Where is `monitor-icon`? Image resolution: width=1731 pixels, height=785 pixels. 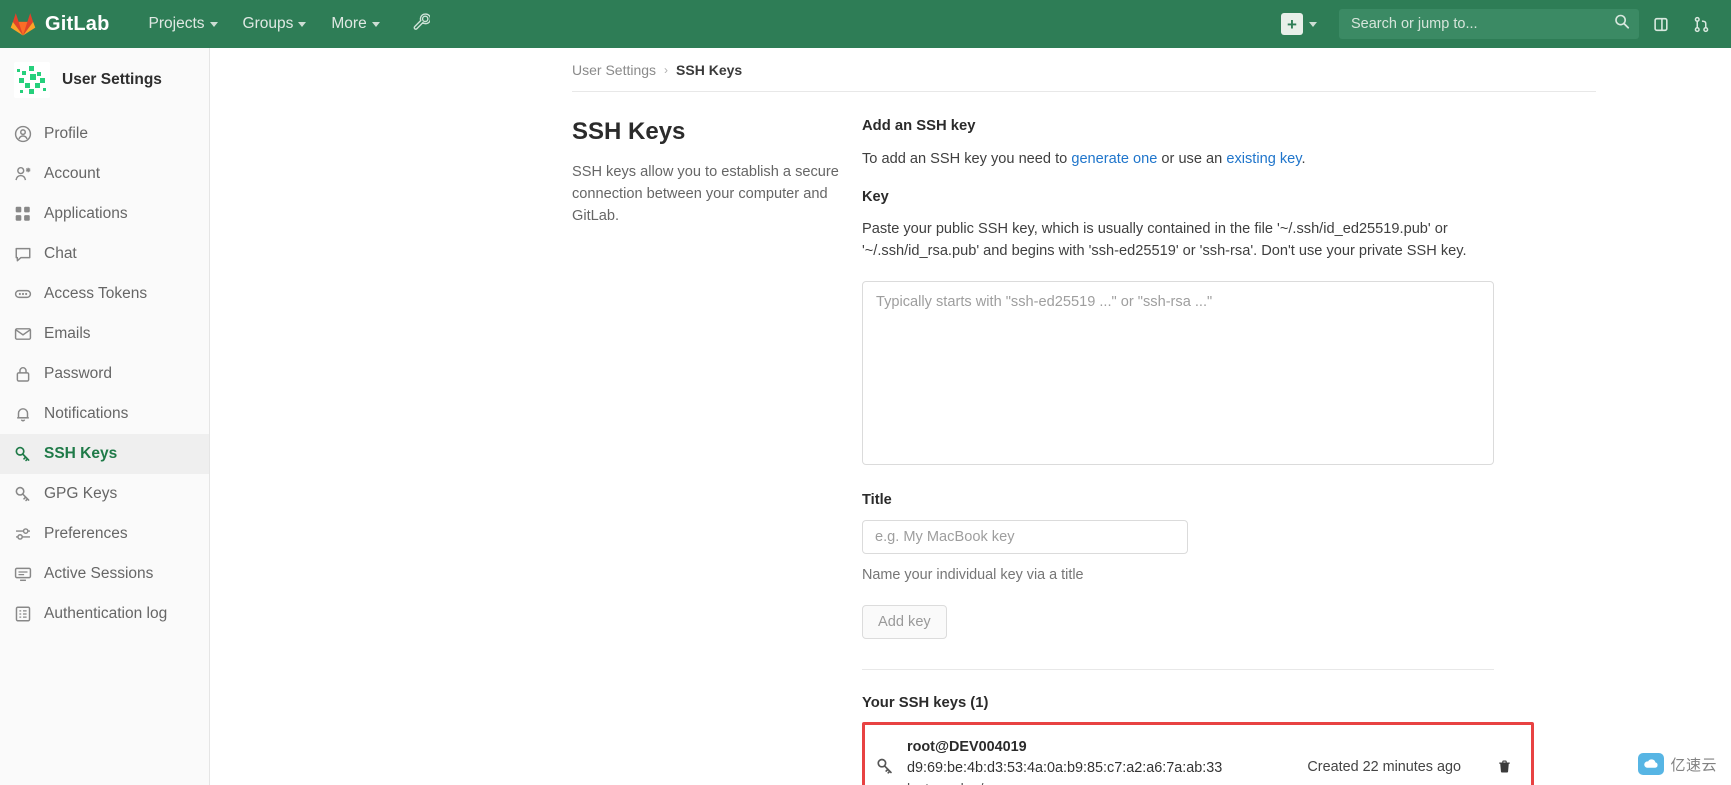
monitor-icon is located at coordinates (23, 574).